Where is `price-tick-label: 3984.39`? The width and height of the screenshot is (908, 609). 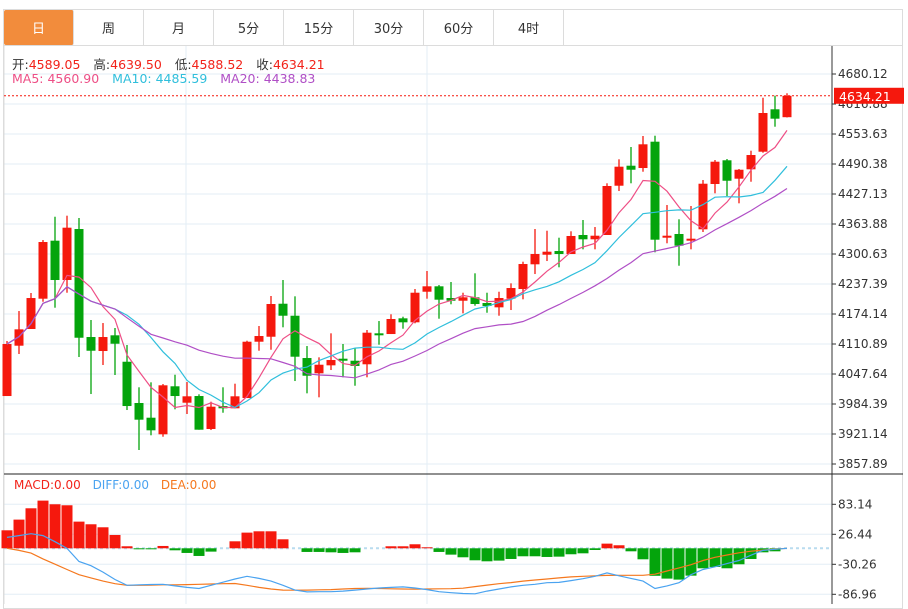
price-tick-label: 3984.39 is located at coordinates (863, 404).